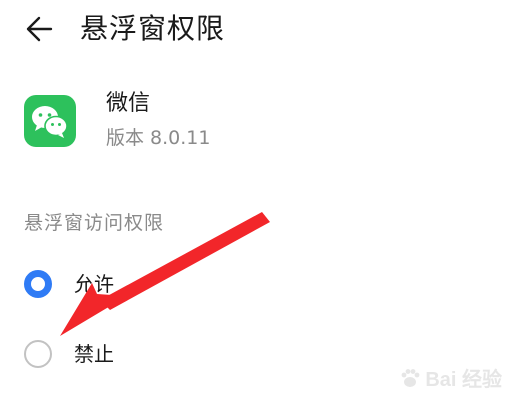  I want to click on watermark: Bai 经验, so click(450, 377).